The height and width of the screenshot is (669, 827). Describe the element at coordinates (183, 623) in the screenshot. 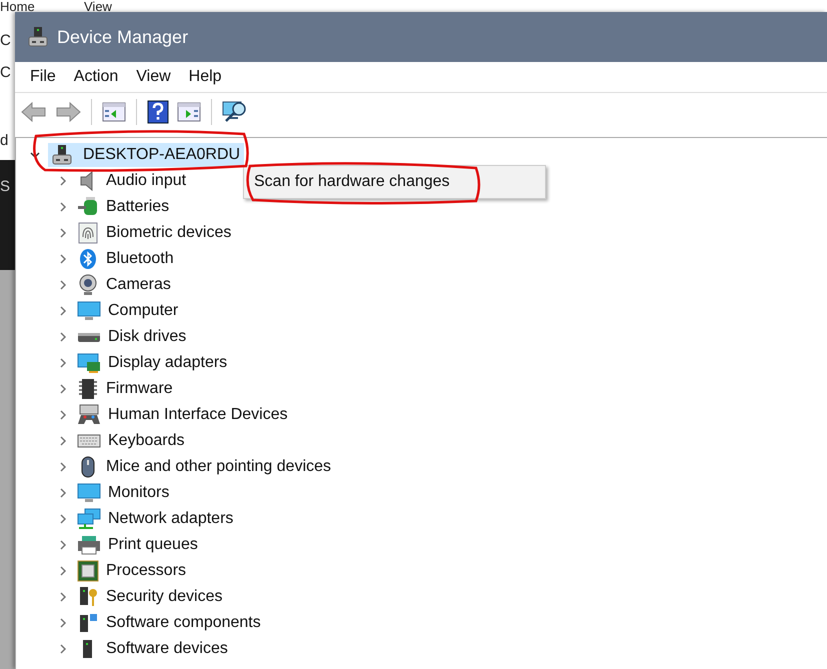

I see `tree-item: Software components` at that location.